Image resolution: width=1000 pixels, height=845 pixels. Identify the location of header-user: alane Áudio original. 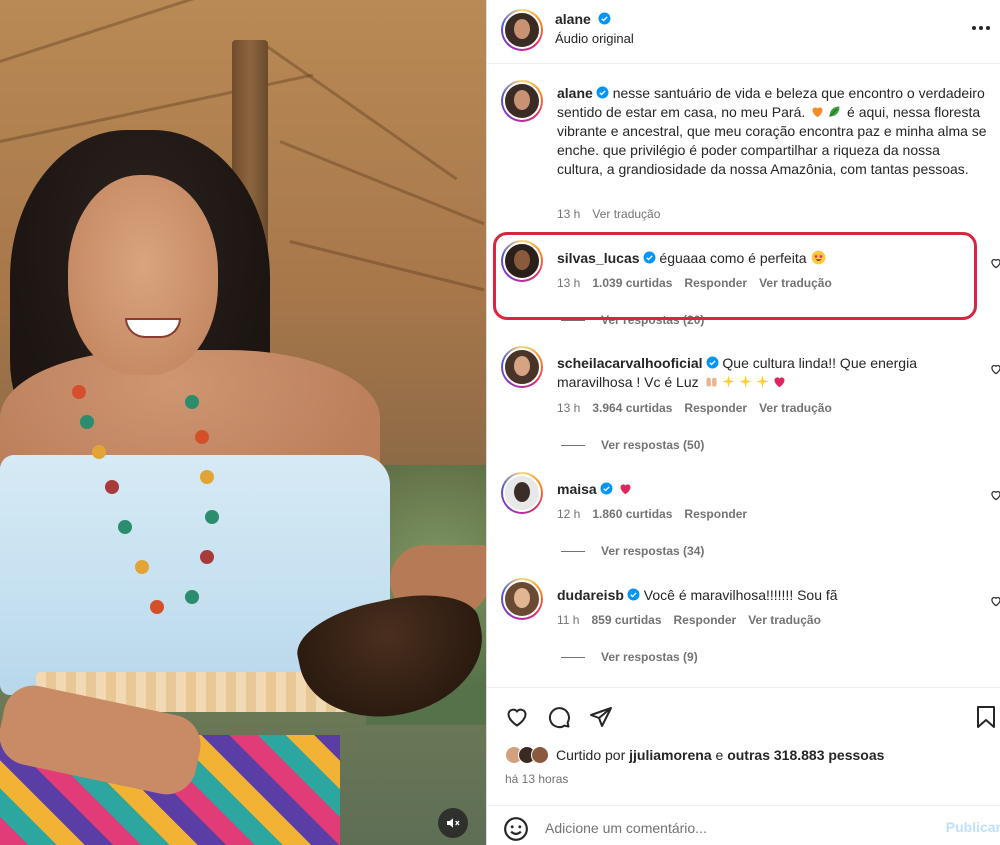
(594, 28).